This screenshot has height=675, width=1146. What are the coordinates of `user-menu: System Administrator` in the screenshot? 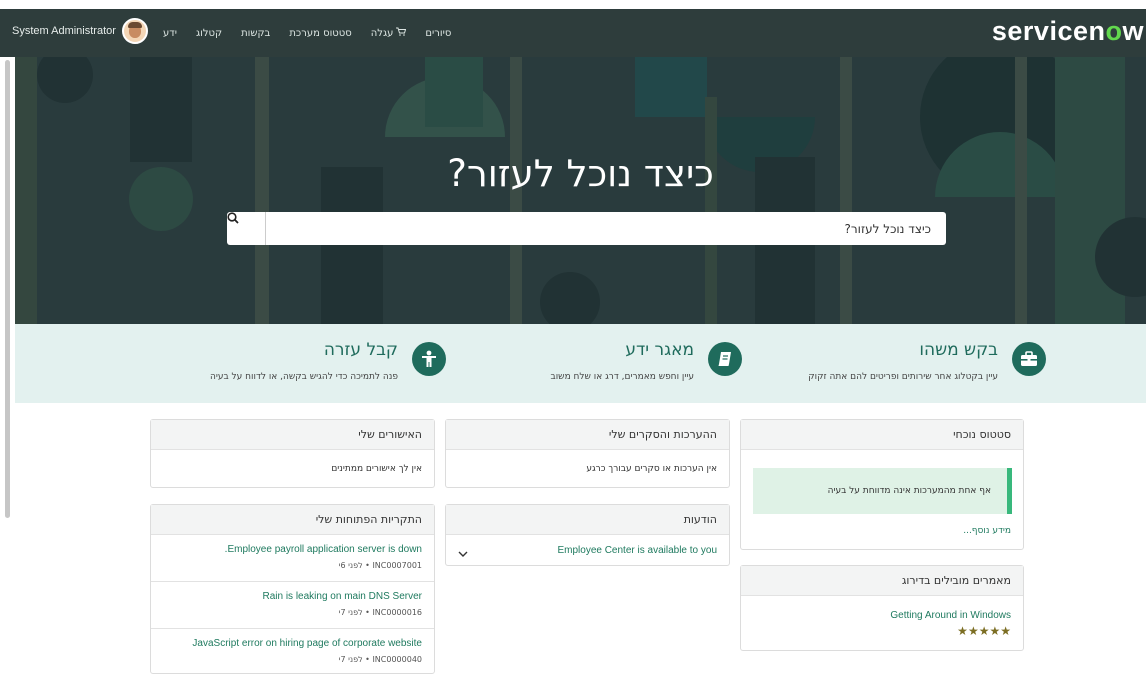 It's located at (80, 31).